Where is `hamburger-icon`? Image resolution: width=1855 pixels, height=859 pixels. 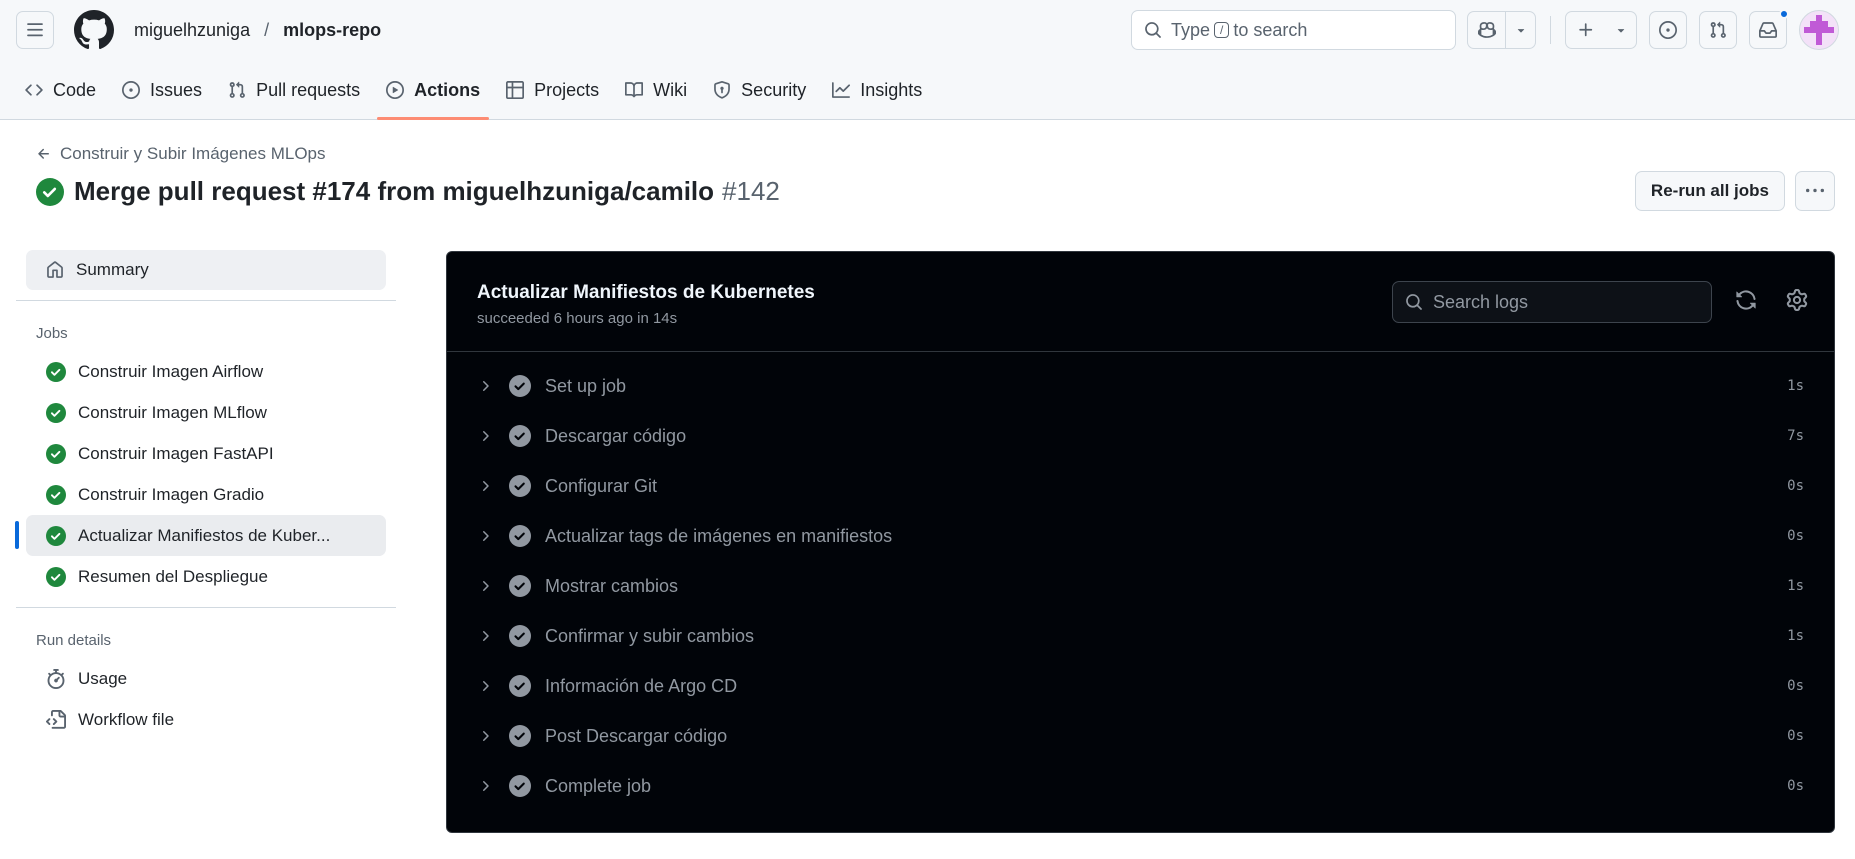 hamburger-icon is located at coordinates (35, 30).